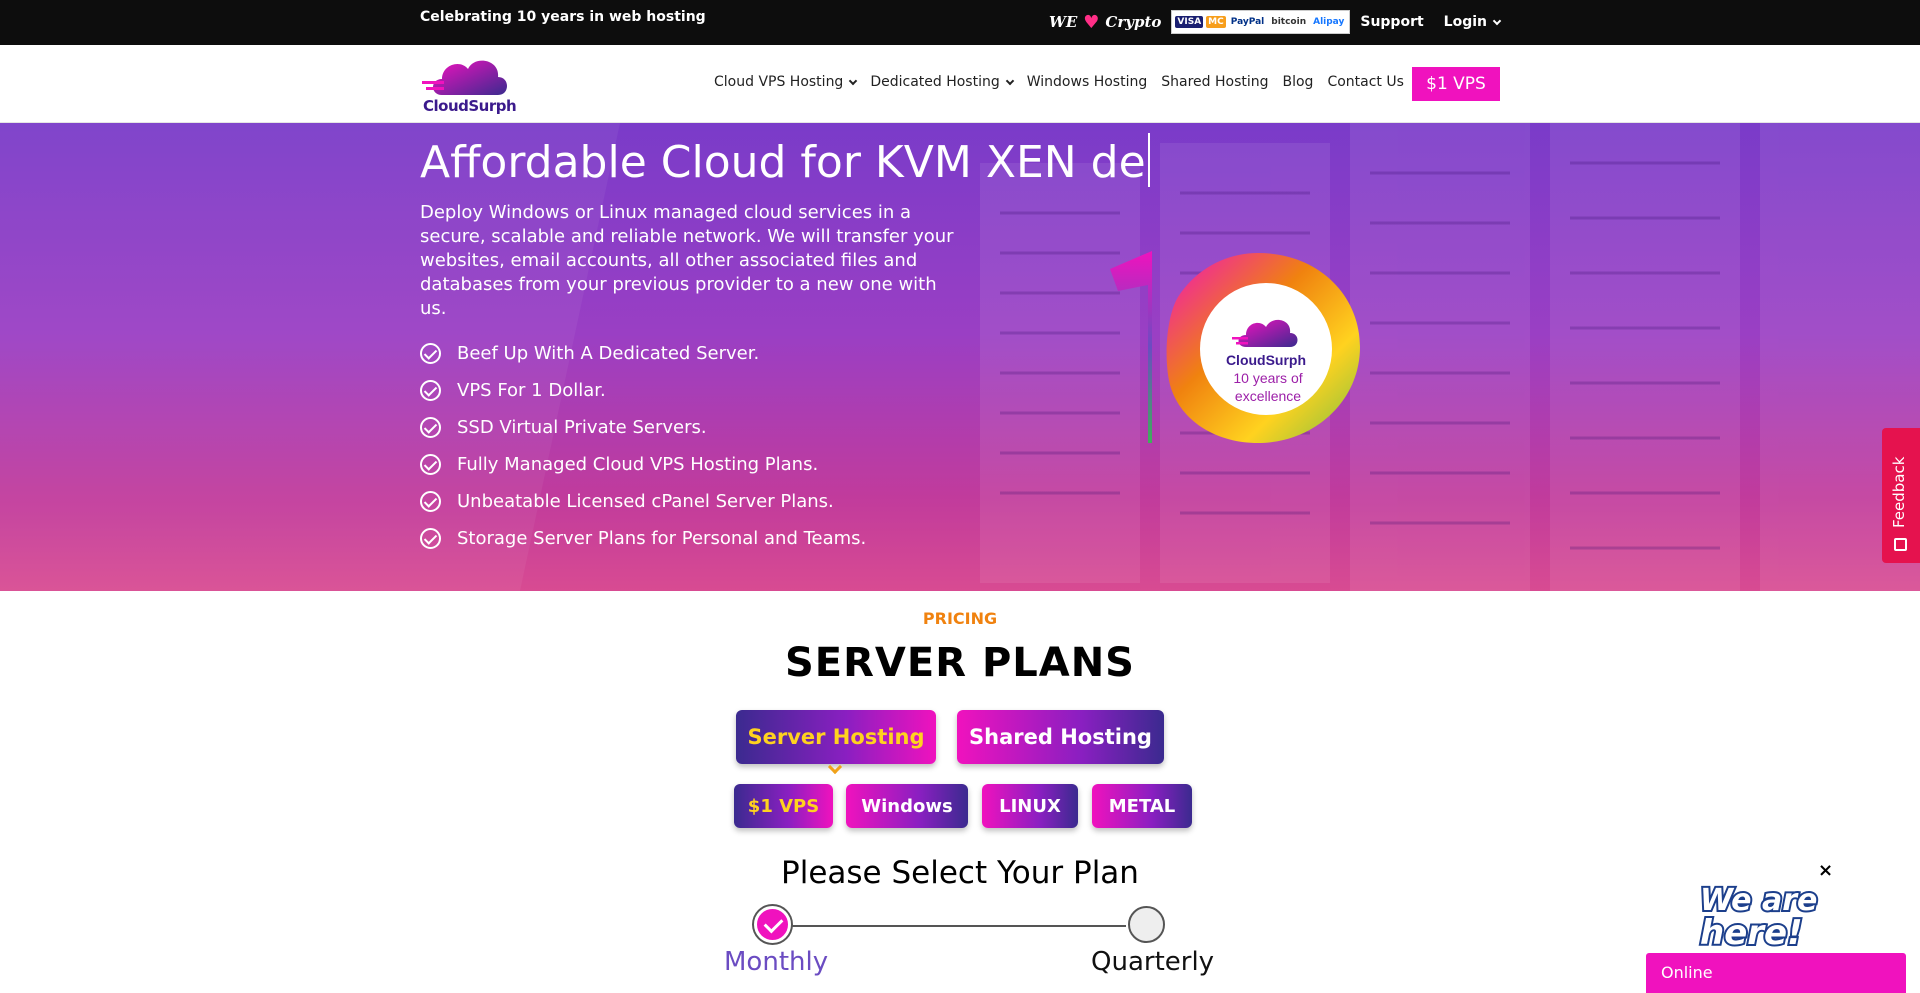 The width and height of the screenshot is (1920, 993). Describe the element at coordinates (1465, 22) in the screenshot. I see `login-label: Login` at that location.